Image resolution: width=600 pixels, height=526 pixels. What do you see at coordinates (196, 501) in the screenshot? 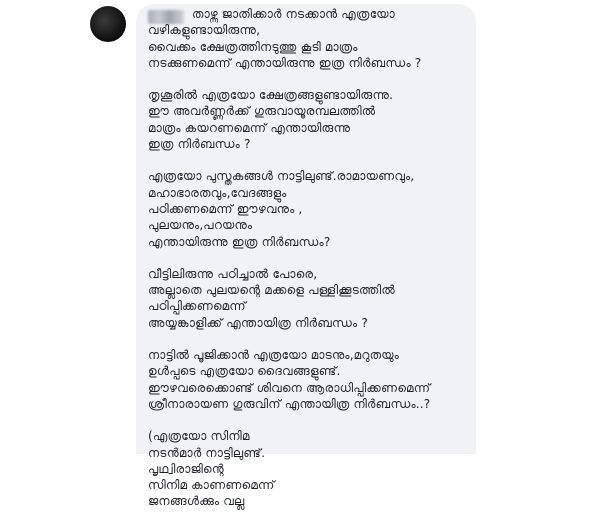
I see `comment-line: ജനങ്ങൾക്കും വല്ല` at bounding box center [196, 501].